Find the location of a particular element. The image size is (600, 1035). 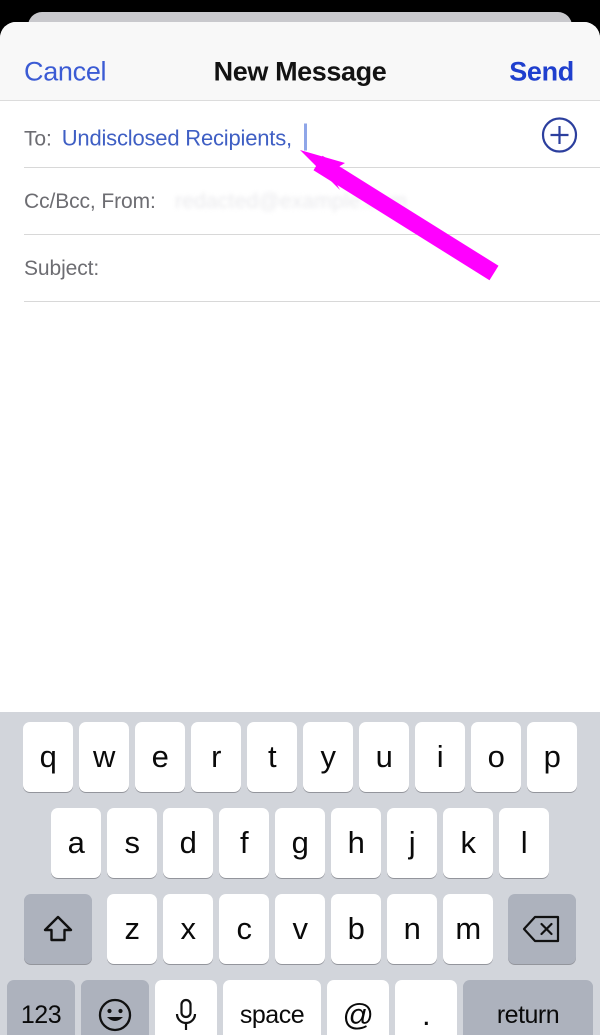

key-b: b is located at coordinates (356, 929).